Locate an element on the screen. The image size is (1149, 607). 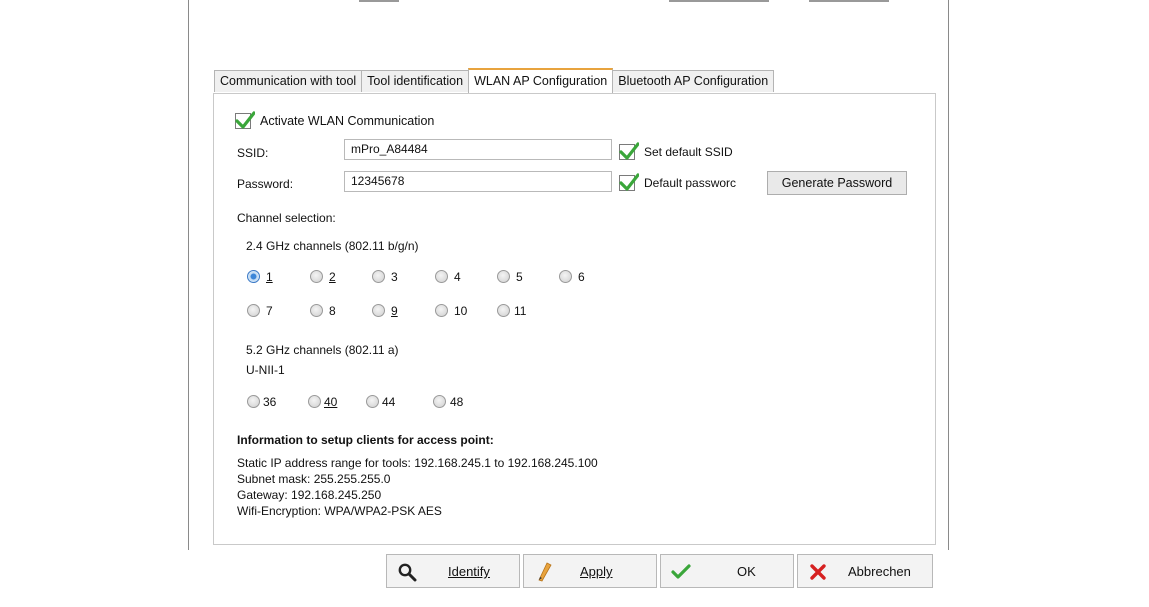
channel-5-label: 5 is located at coordinates (519, 277).